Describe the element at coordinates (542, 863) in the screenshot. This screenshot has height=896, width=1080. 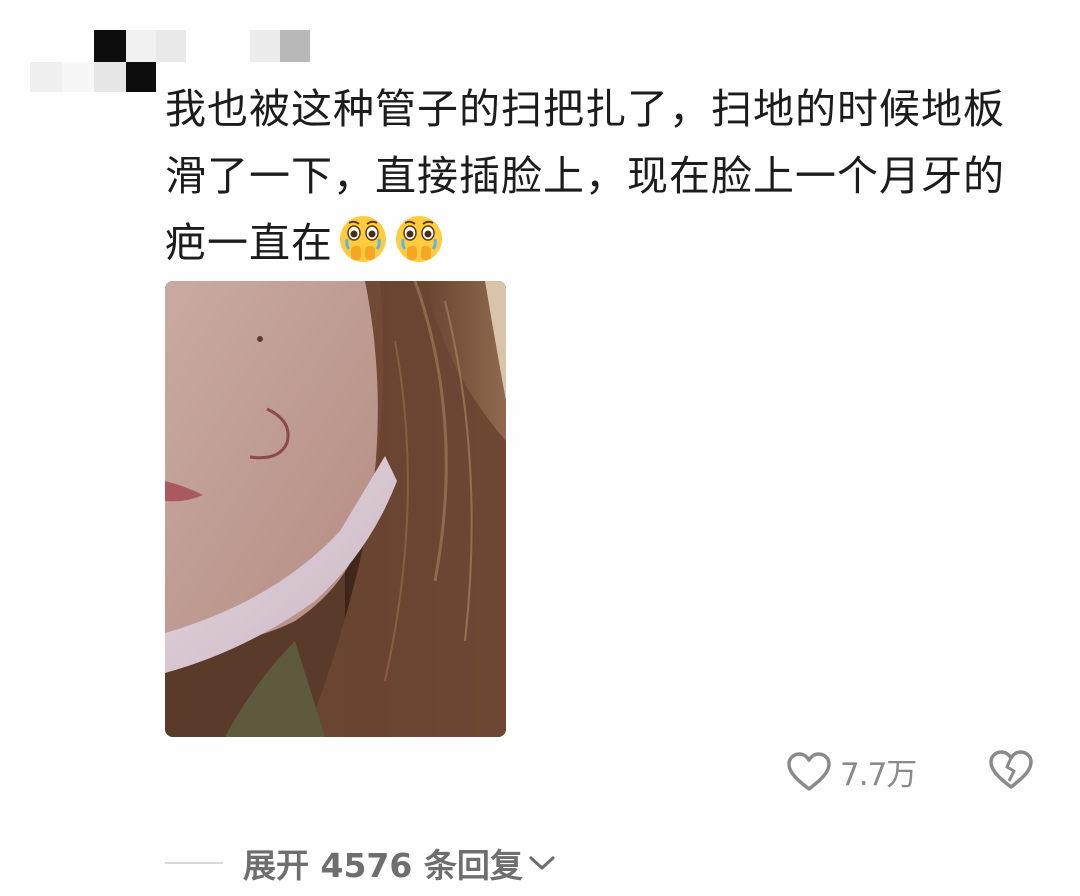
I see `chevron-down-icon` at that location.